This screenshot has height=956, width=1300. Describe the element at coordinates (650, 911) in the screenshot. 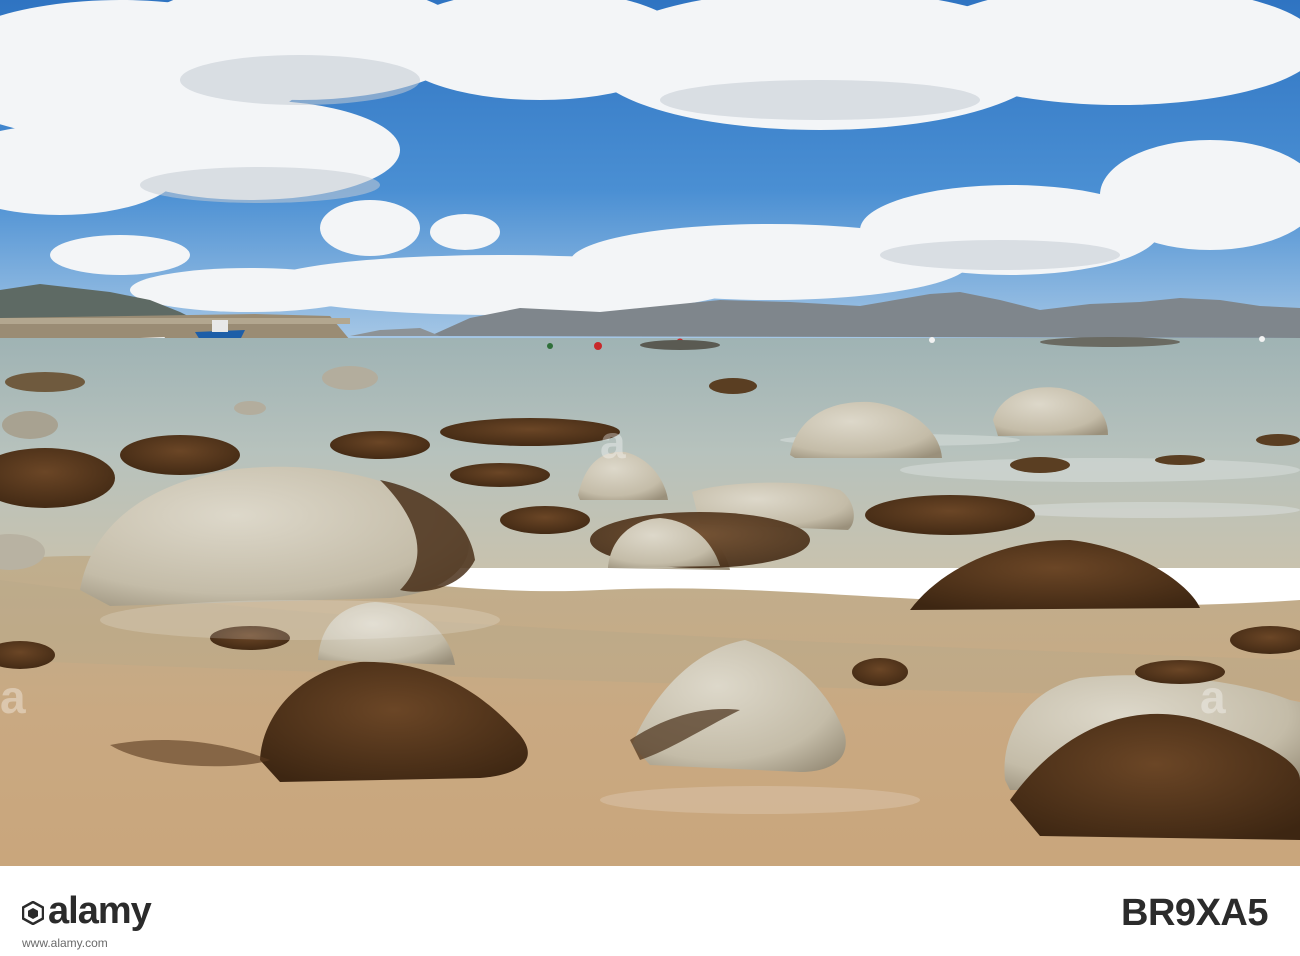

I see `footer-bar: alamy www.alamy.com BR9XA5` at that location.